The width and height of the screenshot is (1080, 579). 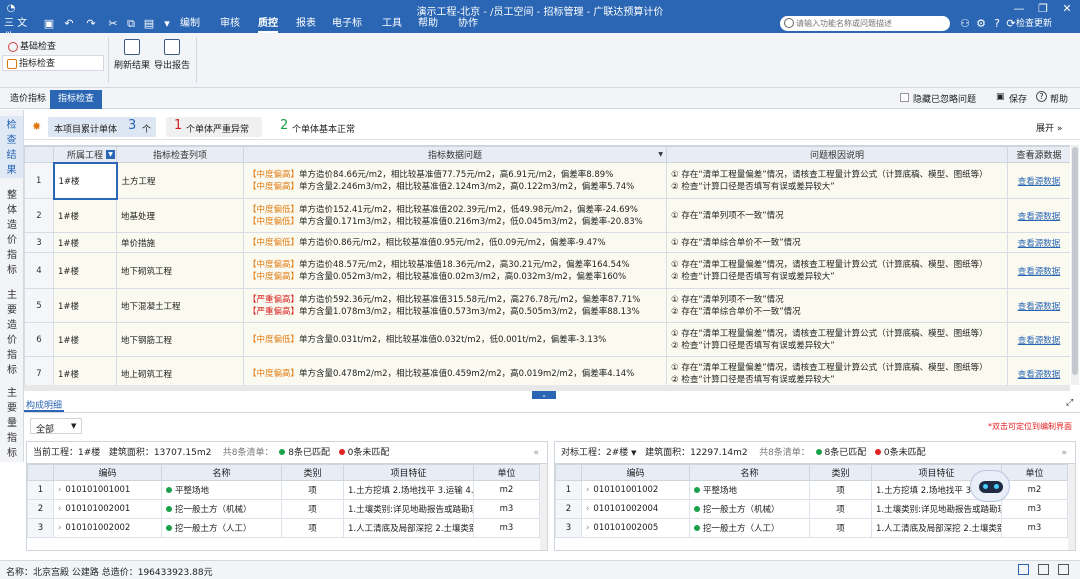 What do you see at coordinates (635, 472) in the screenshot?
I see `column-header: 编码` at bounding box center [635, 472].